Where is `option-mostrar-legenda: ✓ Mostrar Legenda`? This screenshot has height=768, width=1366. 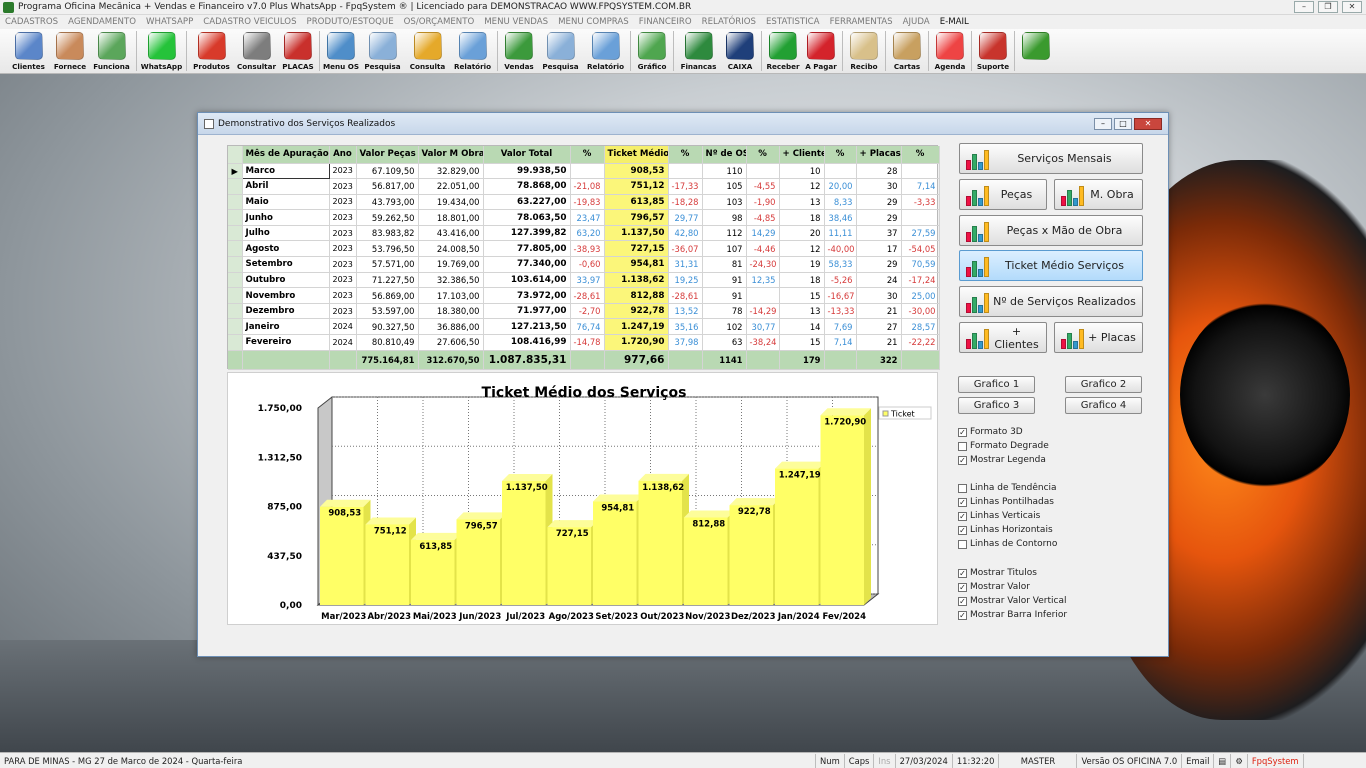
option-mostrar-legenda: ✓ Mostrar Legenda is located at coordinates (1002, 460).